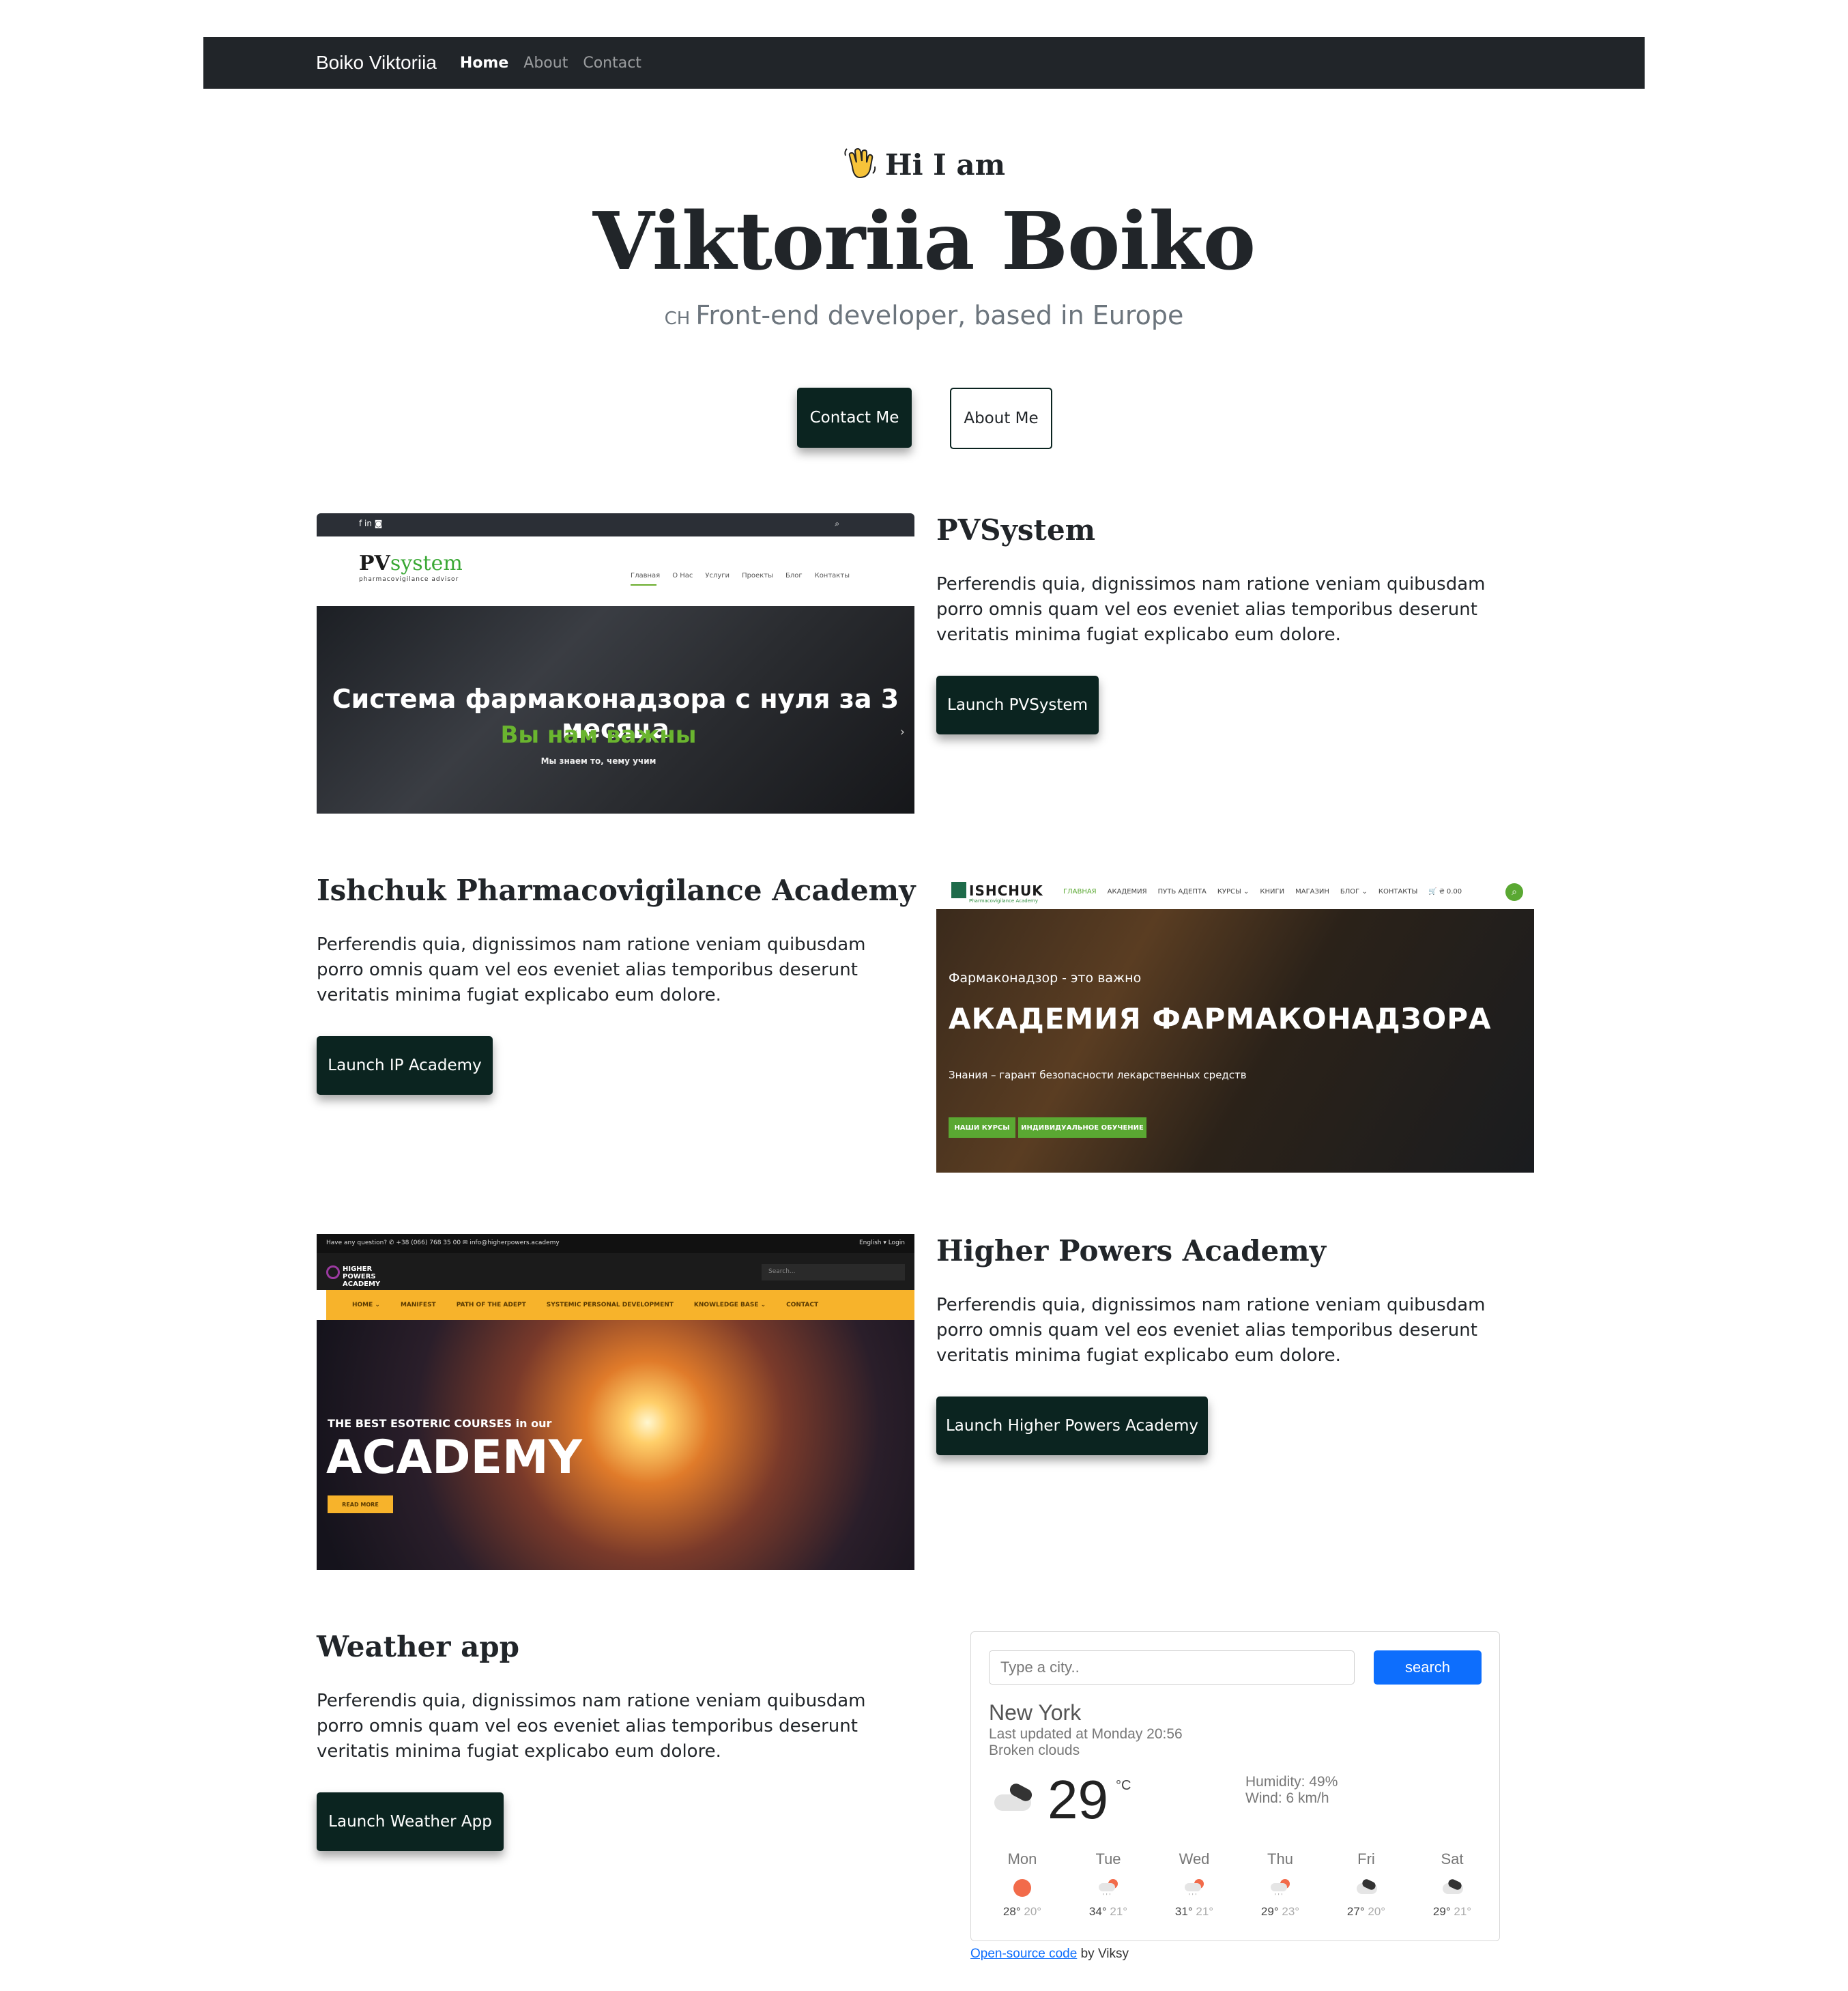 Image resolution: width=1848 pixels, height=1991 pixels. What do you see at coordinates (1035, 1712) in the screenshot?
I see `city-name: New York` at bounding box center [1035, 1712].